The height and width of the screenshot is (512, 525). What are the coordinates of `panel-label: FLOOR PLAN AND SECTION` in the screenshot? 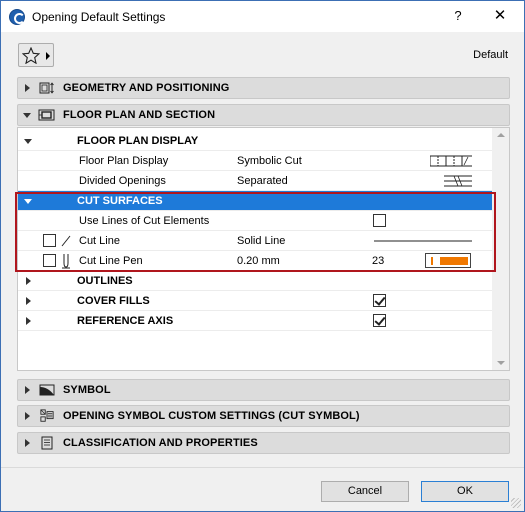 It's located at (139, 115).